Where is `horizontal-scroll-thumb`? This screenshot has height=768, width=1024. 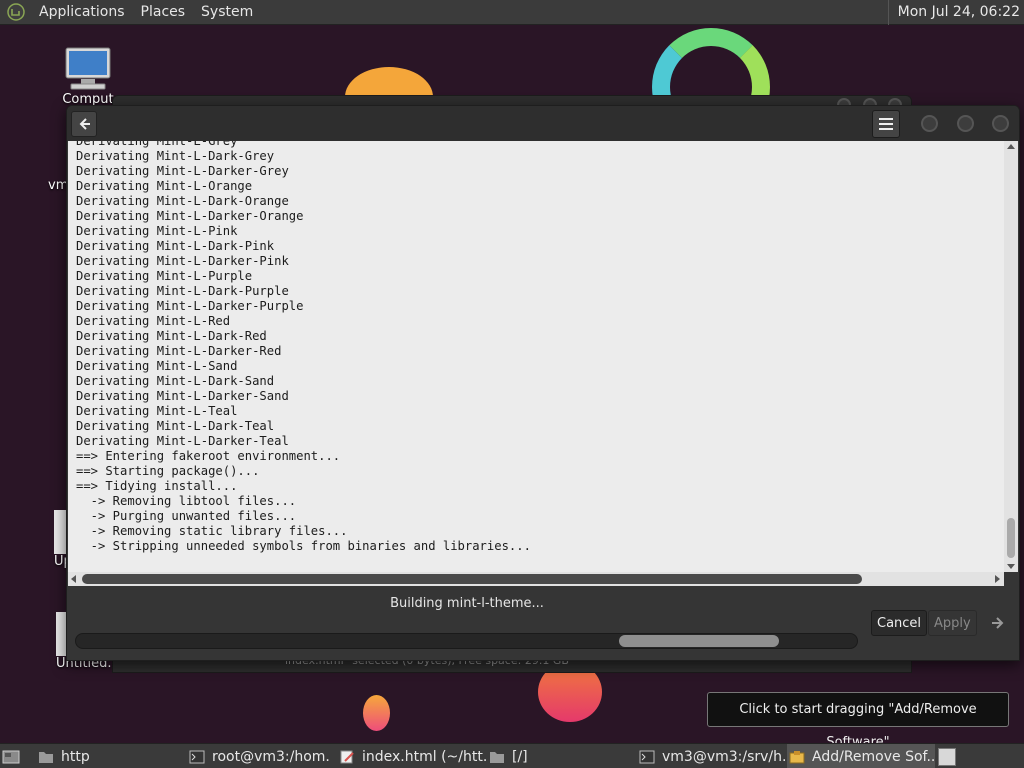
horizontal-scroll-thumb is located at coordinates (472, 579).